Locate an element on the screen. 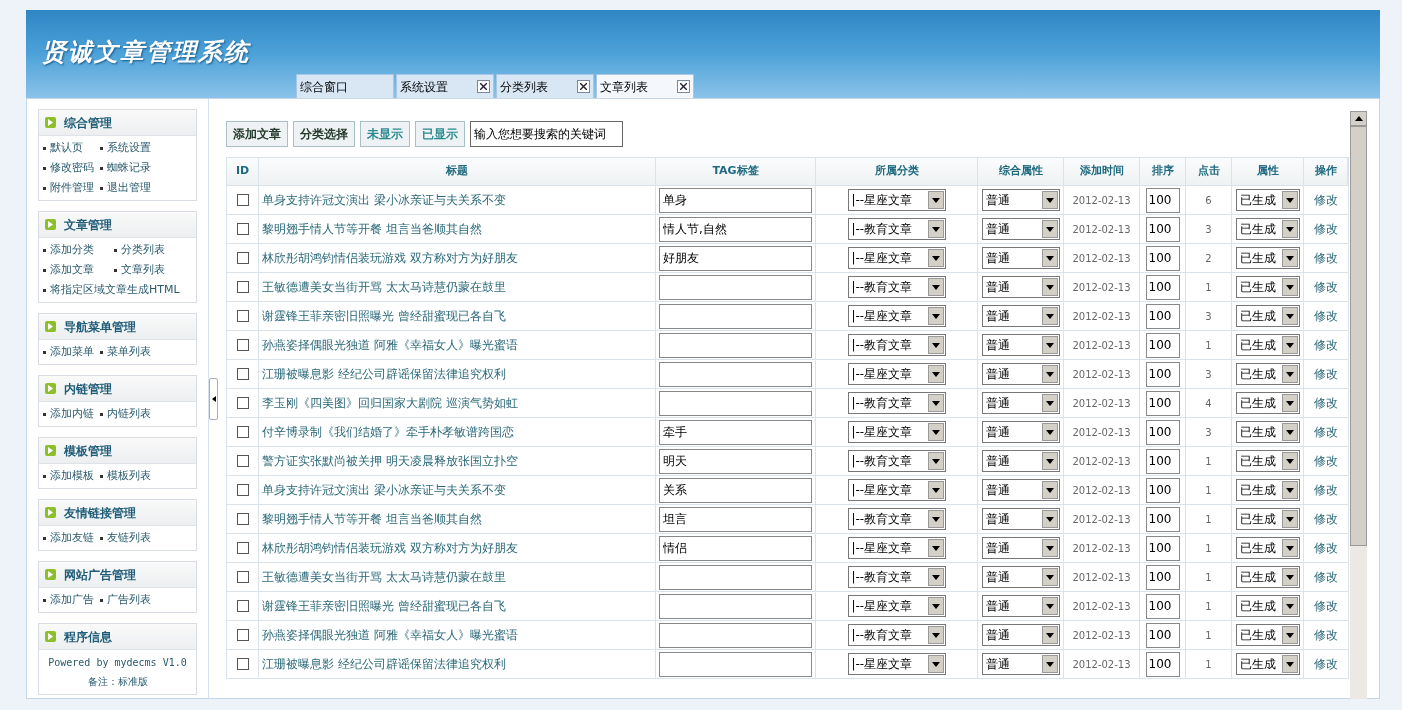  tab: 文章列表 is located at coordinates (645, 86).